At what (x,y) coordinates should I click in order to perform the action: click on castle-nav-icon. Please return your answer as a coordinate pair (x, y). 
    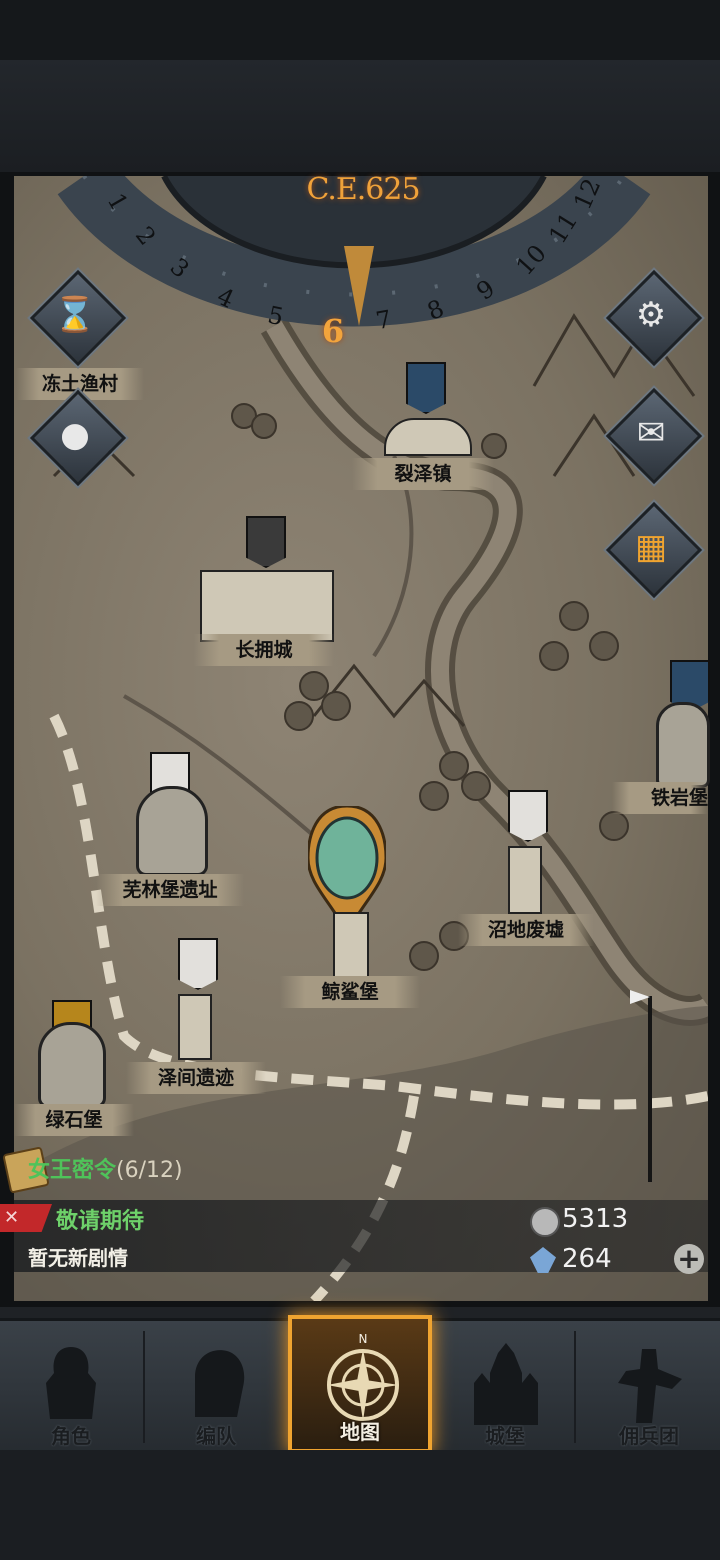
    Looking at the image, I should click on (506, 1384).